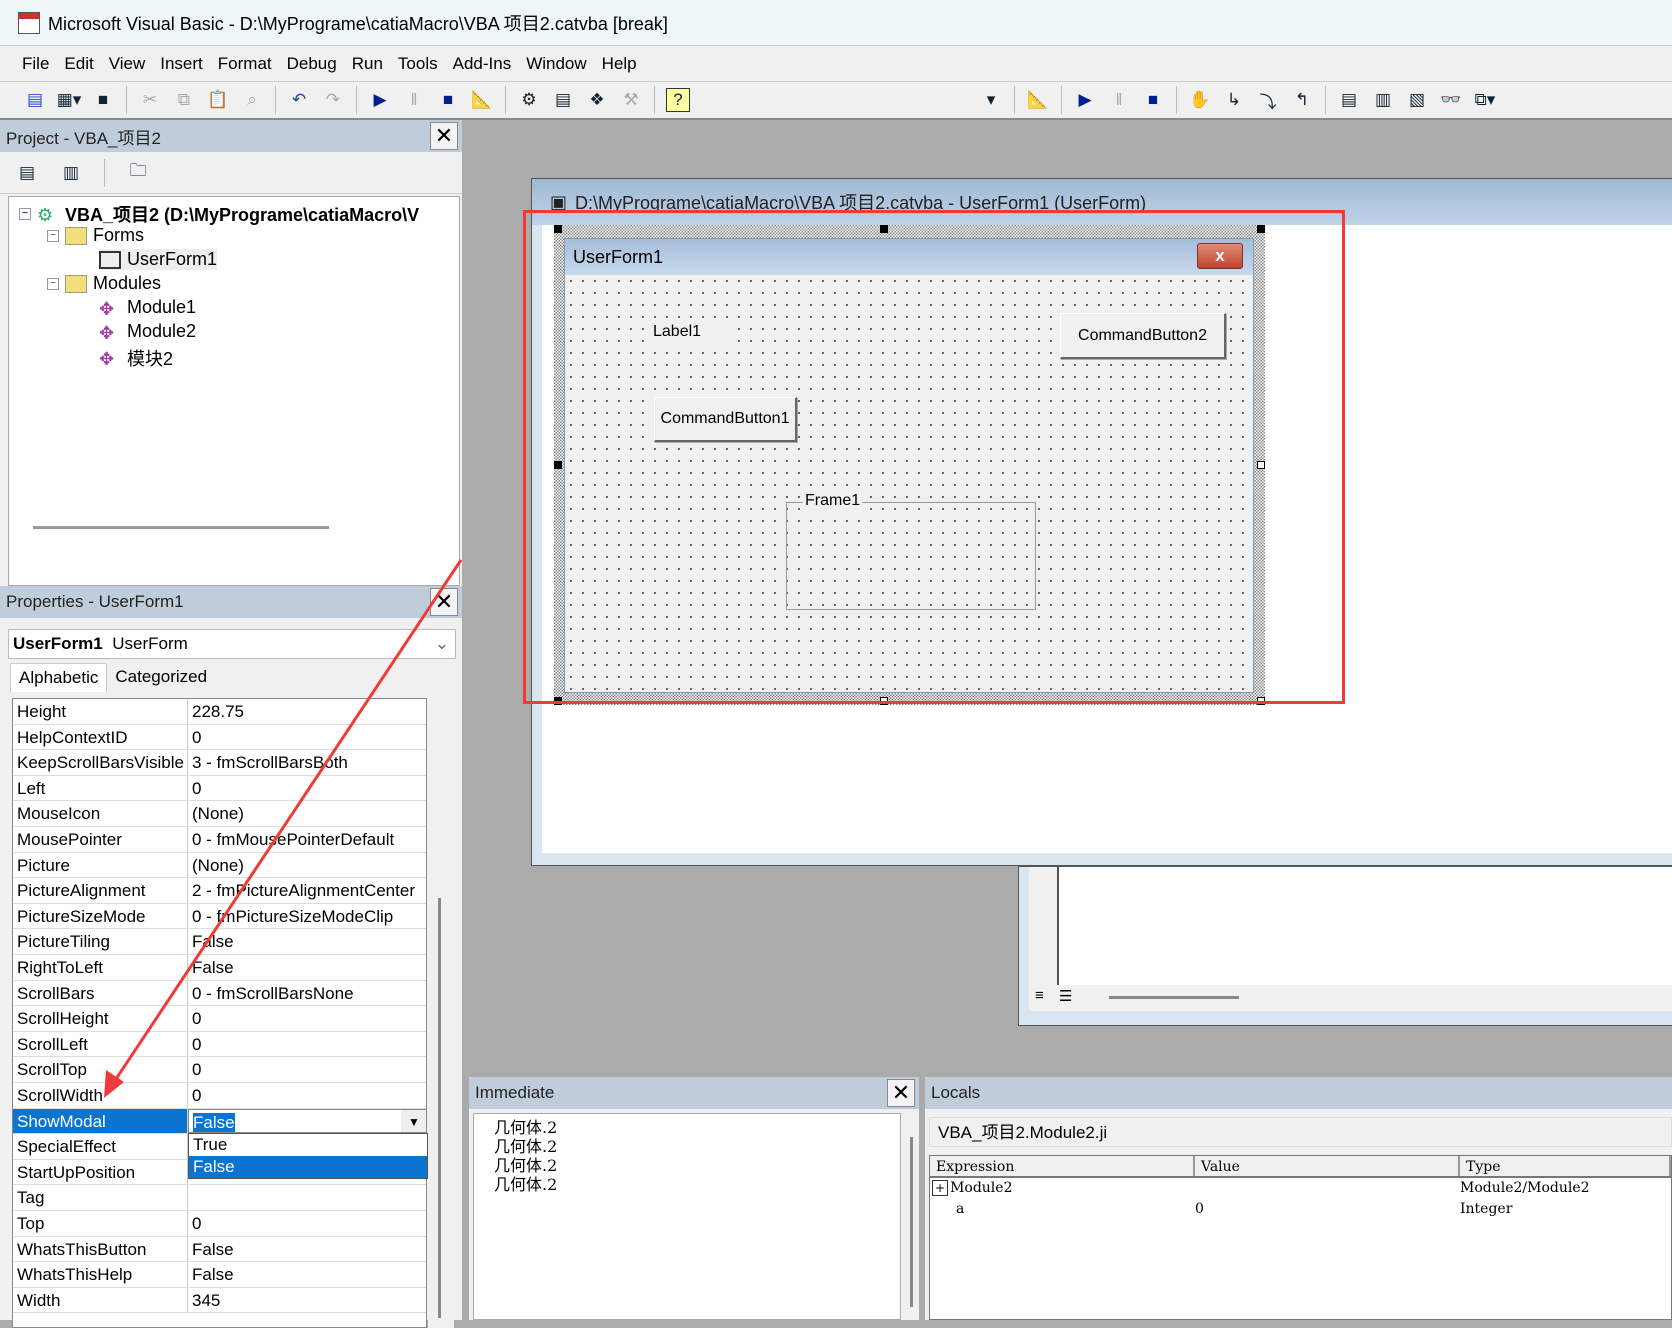  I want to click on property-row-scrollleft: ScrollLeft 0, so click(219, 1044).